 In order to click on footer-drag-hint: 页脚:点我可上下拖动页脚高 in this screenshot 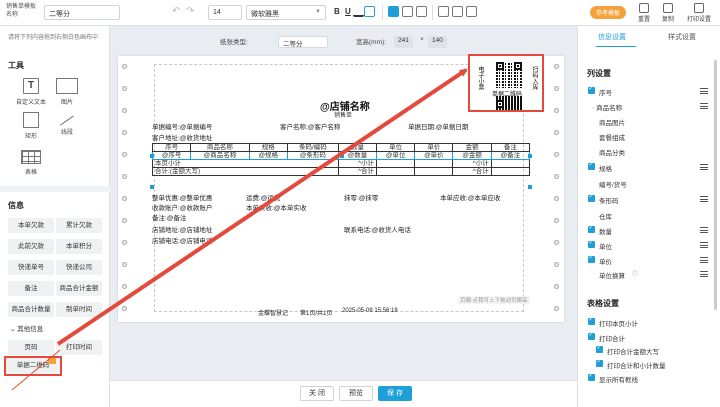, I will do `click(494, 300)`.